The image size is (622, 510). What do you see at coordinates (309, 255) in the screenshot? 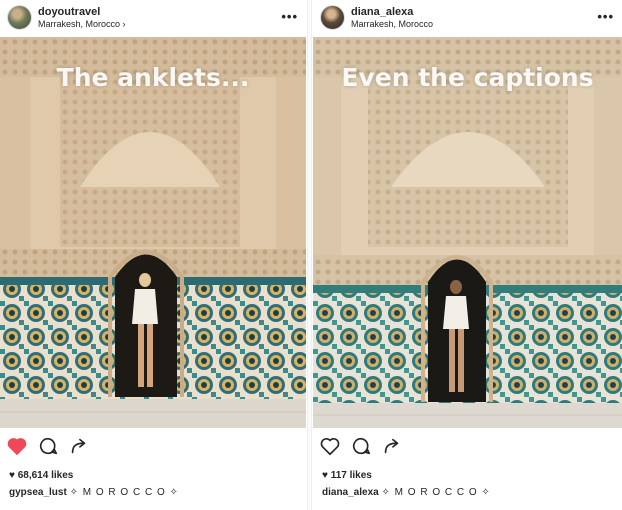
I see `post-divider` at bounding box center [309, 255].